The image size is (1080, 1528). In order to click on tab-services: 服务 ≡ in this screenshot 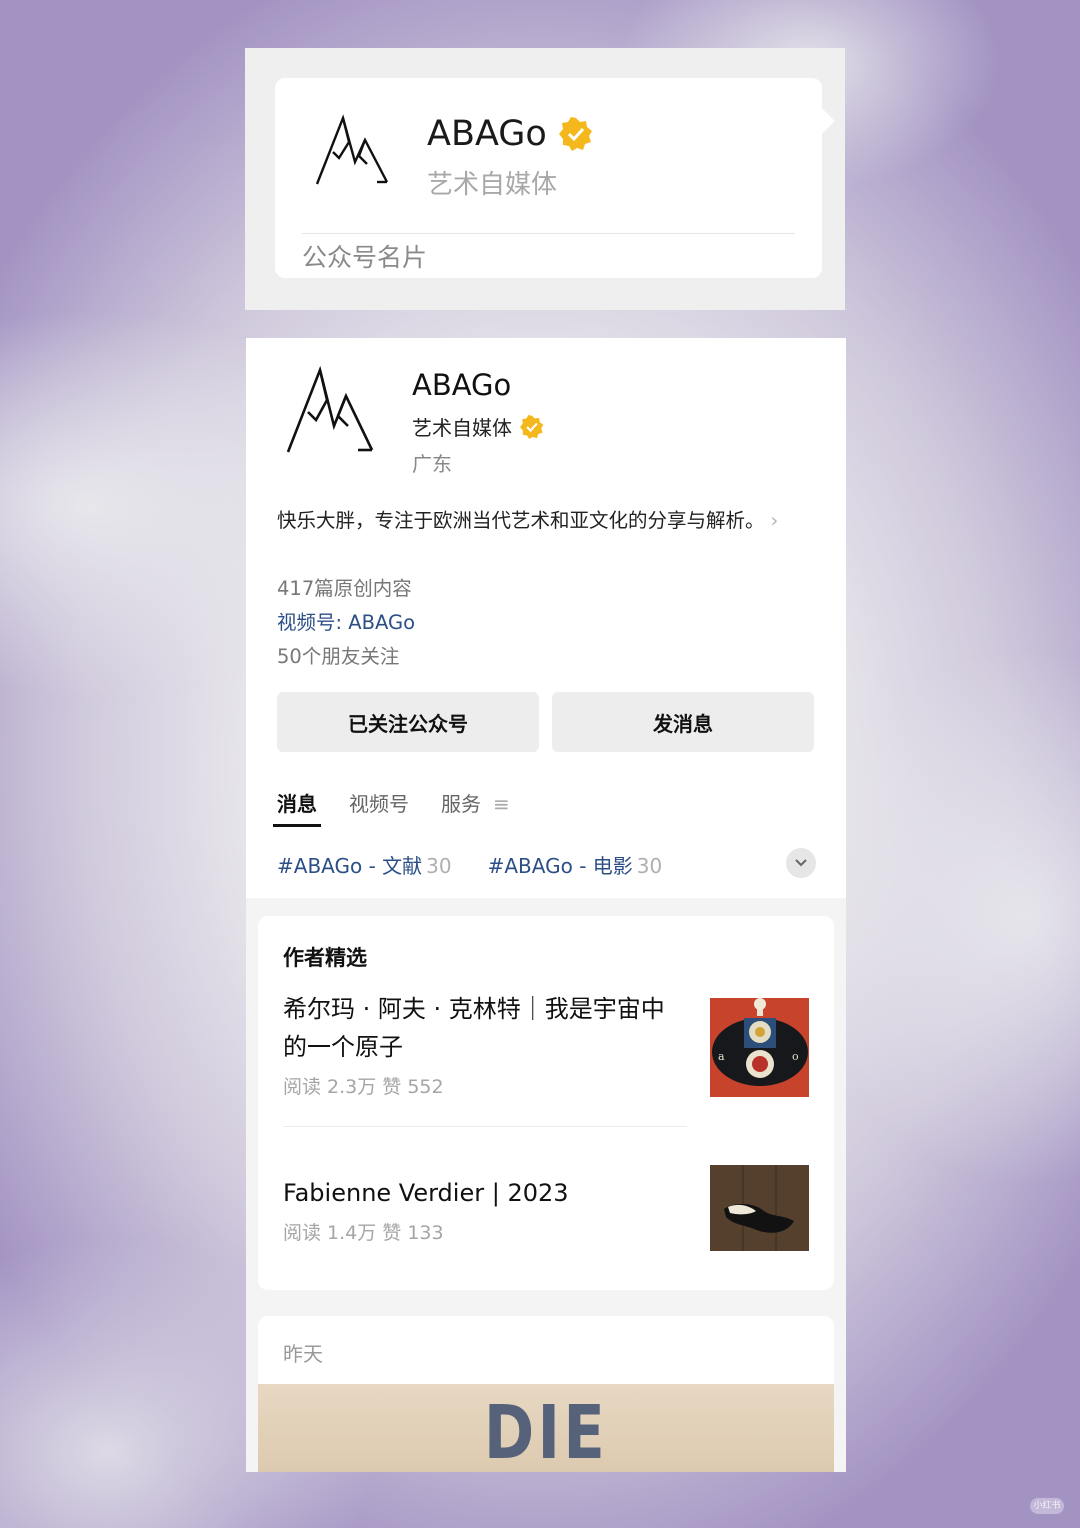, I will do `click(475, 802)`.